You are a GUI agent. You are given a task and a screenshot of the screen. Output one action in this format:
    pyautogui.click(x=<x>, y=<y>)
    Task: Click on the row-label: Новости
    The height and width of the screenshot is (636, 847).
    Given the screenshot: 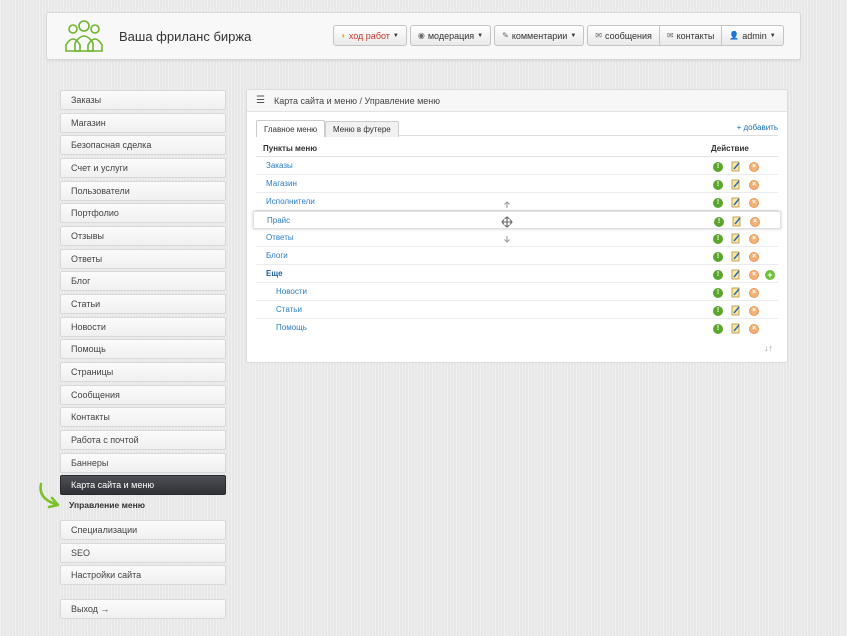 What is the action you would take?
    pyautogui.click(x=291, y=291)
    